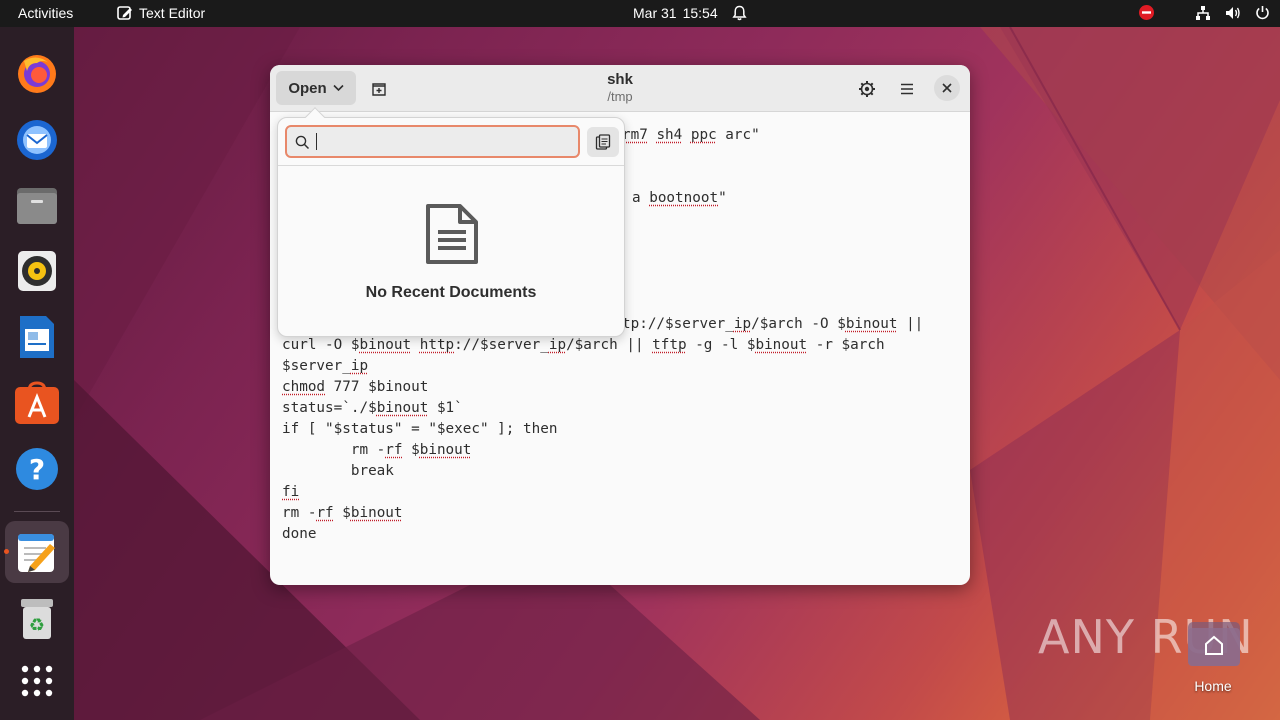  Describe the element at coordinates (372, 408) in the screenshot. I see `code-line-14: status=`./$binout $1`` at that location.